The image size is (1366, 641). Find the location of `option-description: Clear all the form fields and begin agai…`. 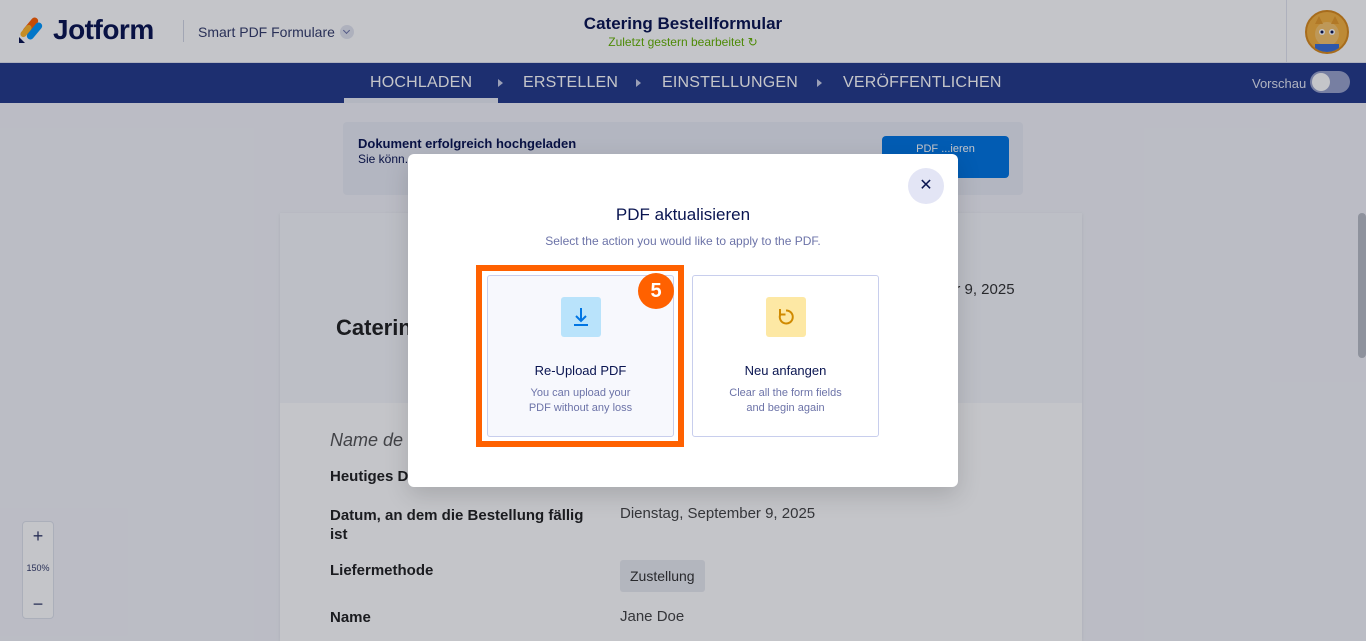

option-description: Clear all the form fields and begin agai… is located at coordinates (785, 400).